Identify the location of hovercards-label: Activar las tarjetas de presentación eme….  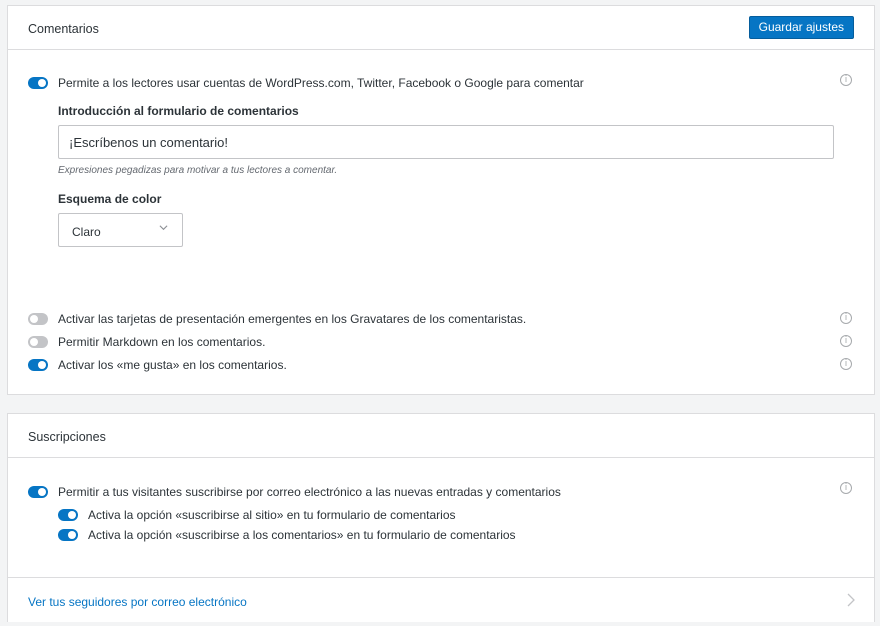
(292, 319).